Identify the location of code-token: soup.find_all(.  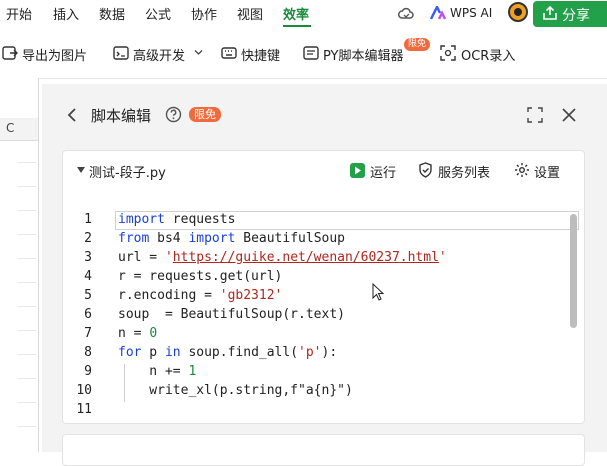
(239, 352).